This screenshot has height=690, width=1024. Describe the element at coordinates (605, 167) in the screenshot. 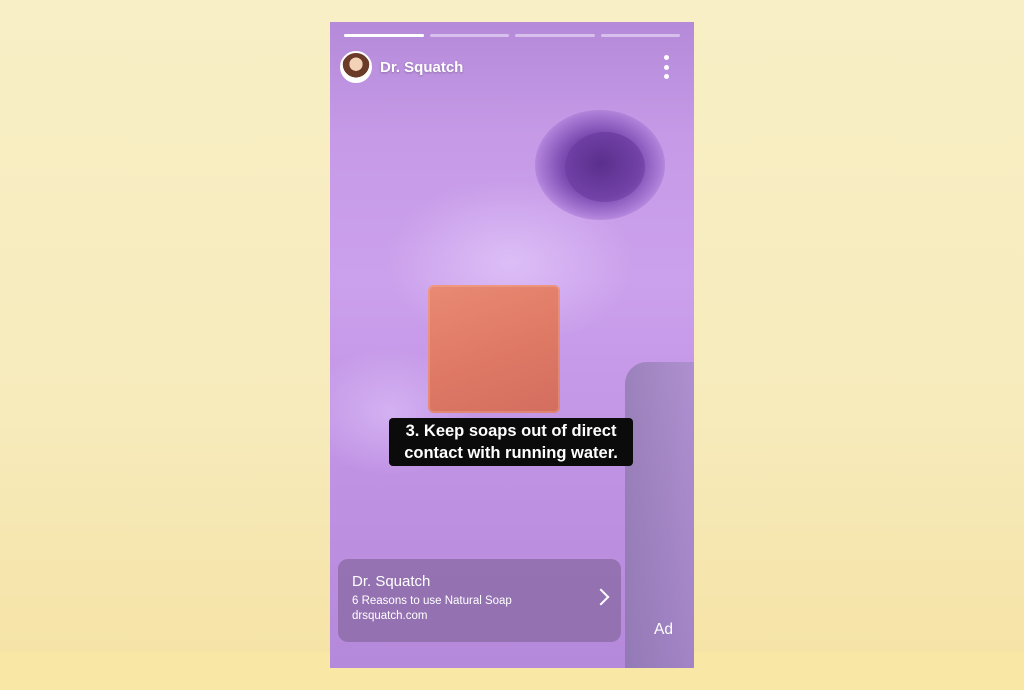

I see `drain-center` at that location.